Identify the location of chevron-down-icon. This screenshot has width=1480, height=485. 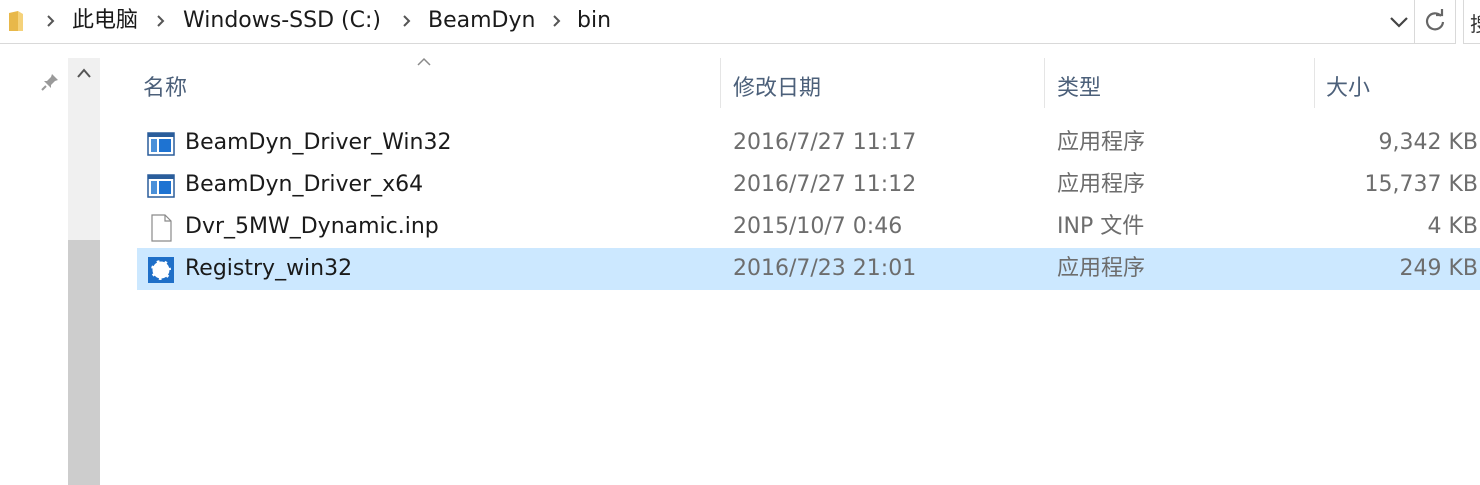
(1399, 22).